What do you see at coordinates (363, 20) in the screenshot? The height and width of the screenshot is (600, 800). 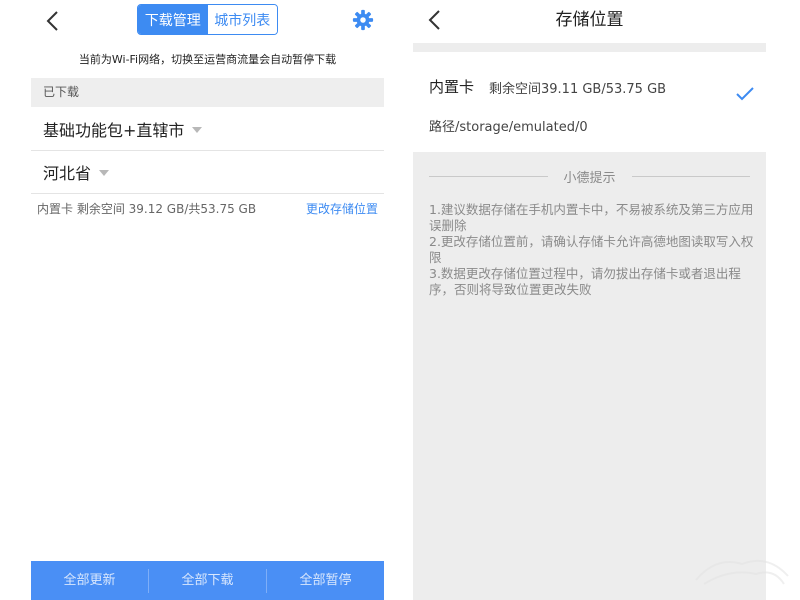 I see `gear-icon` at bounding box center [363, 20].